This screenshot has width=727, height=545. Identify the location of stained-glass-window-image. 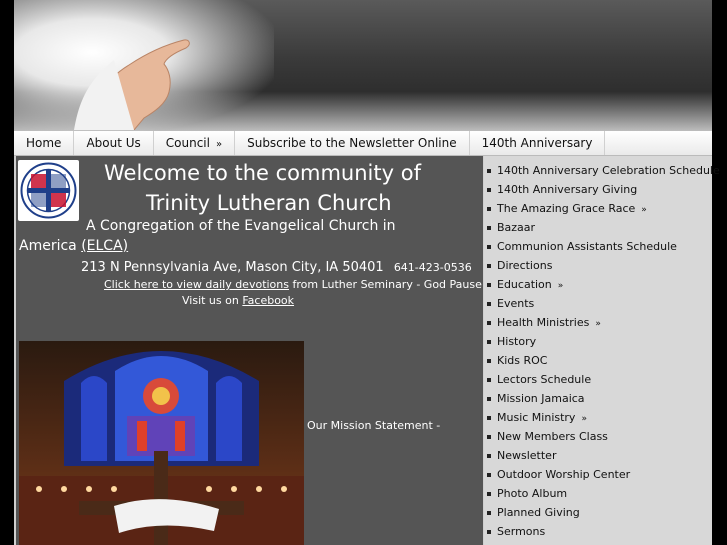
(161, 443).